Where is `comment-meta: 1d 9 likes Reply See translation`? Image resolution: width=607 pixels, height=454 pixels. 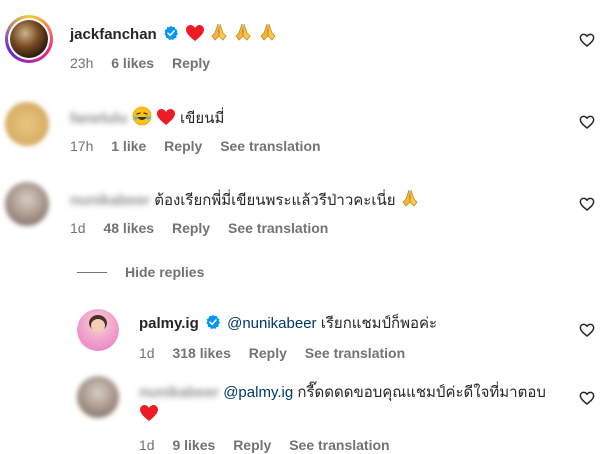 comment-meta: 1d 9 likes Reply See translation is located at coordinates (271, 445).